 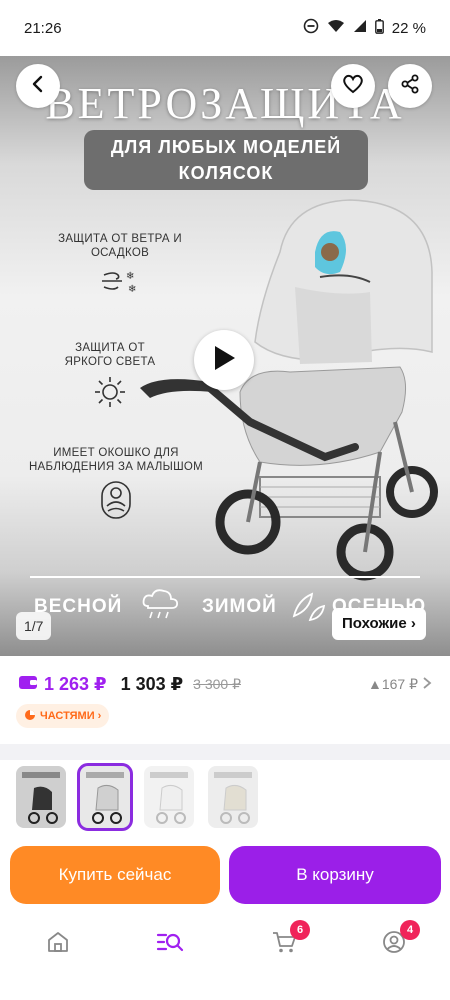 What do you see at coordinates (308, 608) in the screenshot?
I see `leaves-icon` at bounding box center [308, 608].